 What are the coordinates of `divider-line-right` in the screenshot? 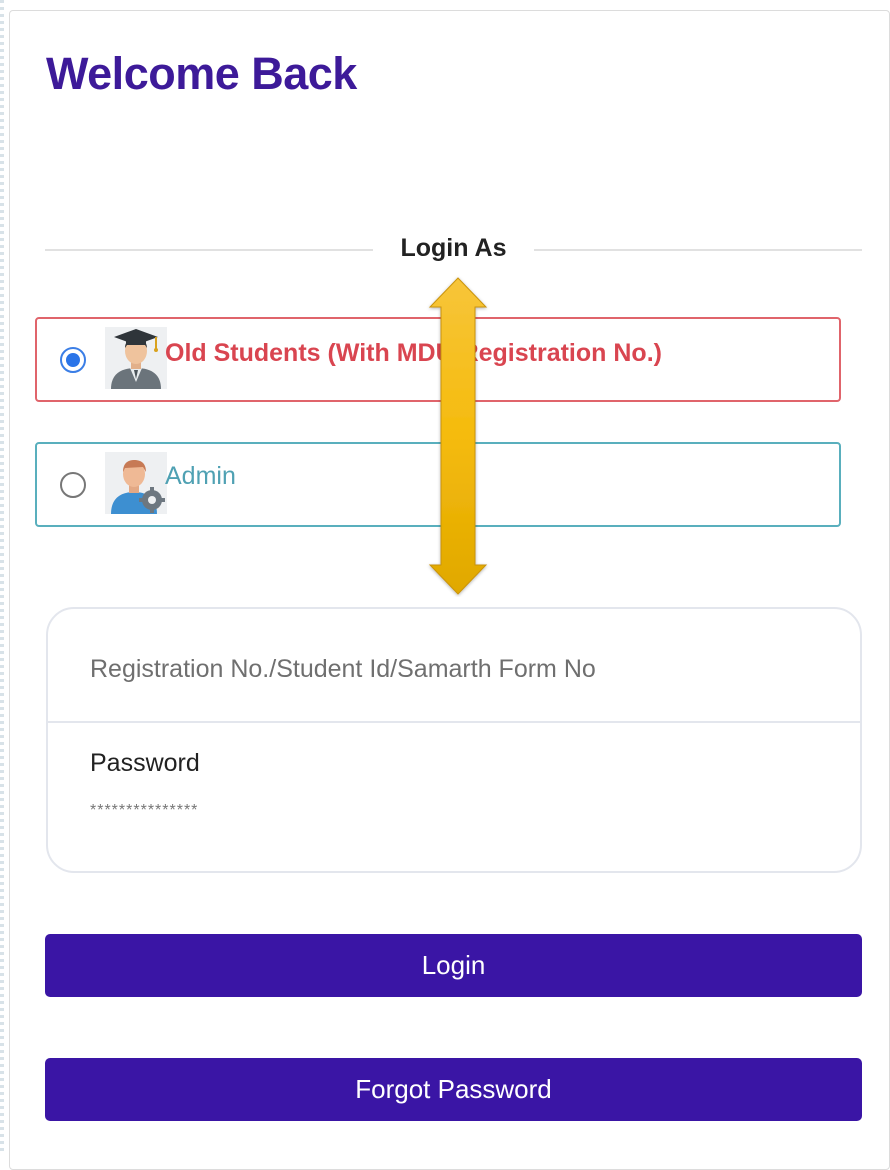 It's located at (698, 250).